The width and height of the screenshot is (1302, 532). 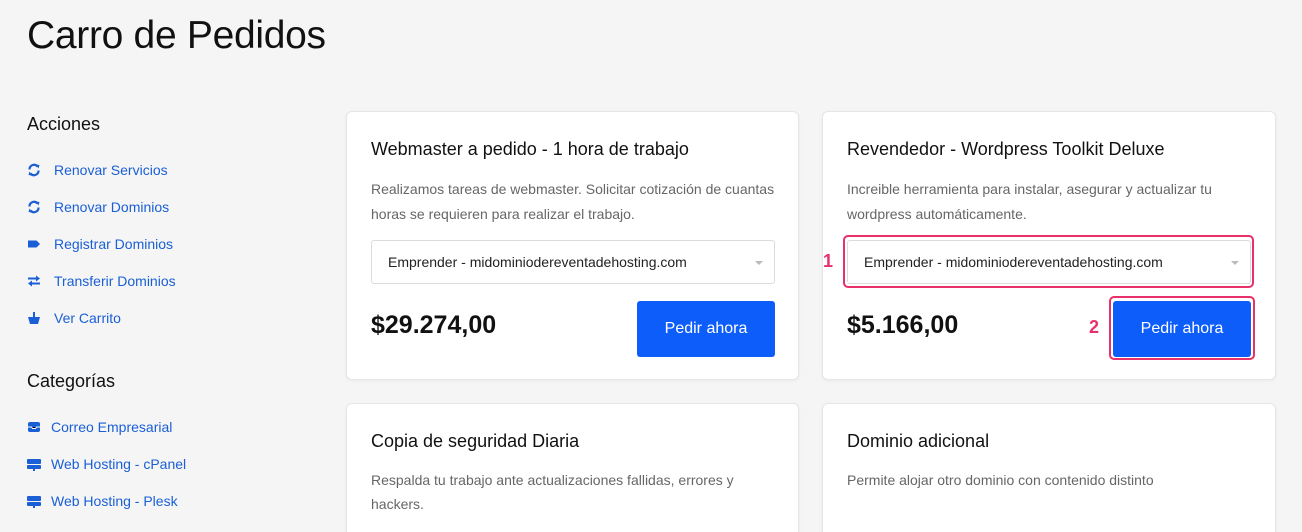 What do you see at coordinates (1094, 327) in the screenshot?
I see `annotation-marker-2: 2` at bounding box center [1094, 327].